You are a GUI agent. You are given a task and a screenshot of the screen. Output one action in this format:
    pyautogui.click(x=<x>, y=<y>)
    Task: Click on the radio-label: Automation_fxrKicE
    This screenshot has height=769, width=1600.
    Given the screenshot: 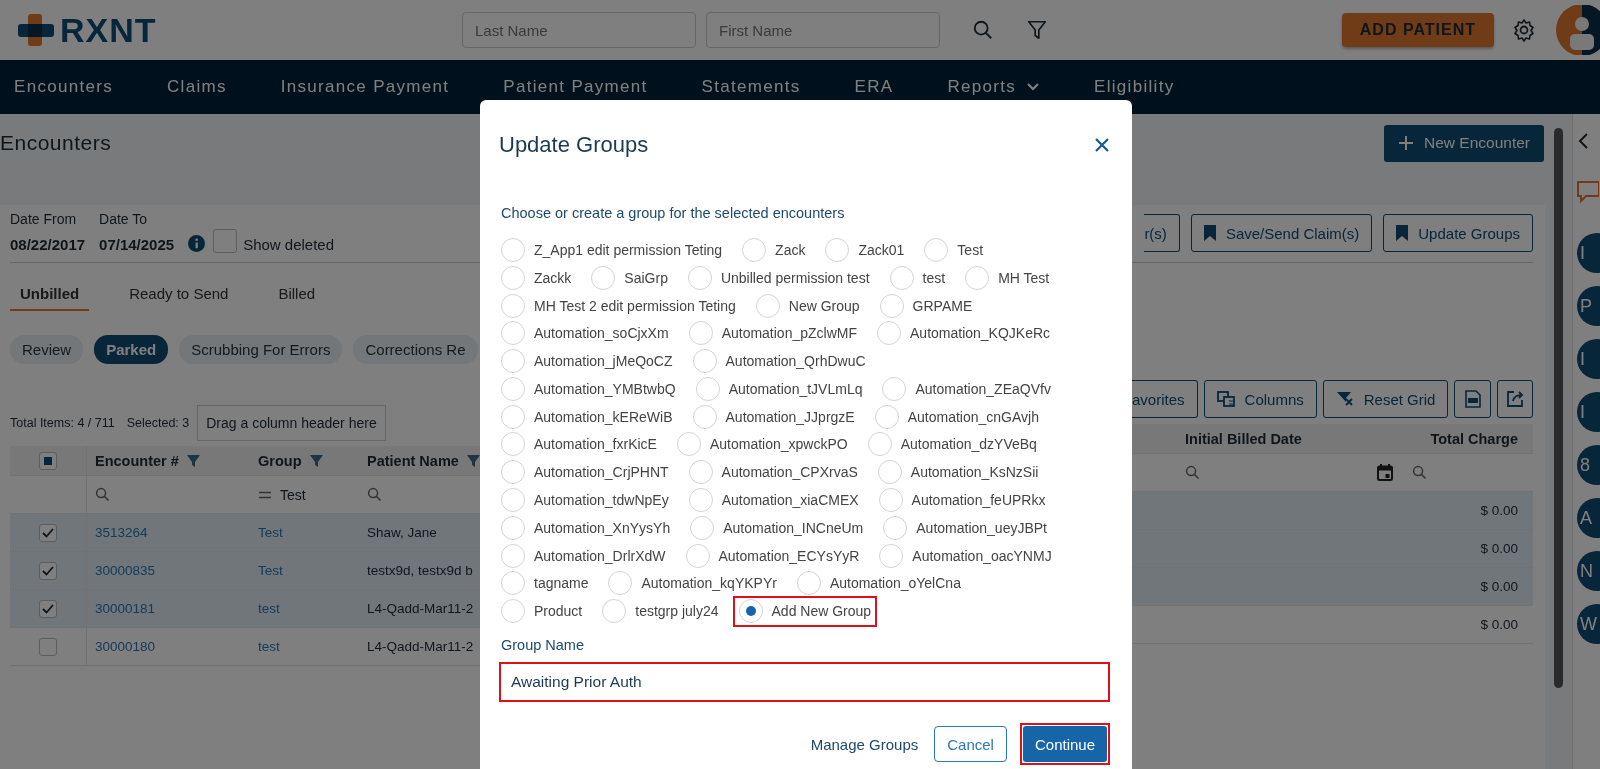 What is the action you would take?
    pyautogui.click(x=595, y=444)
    